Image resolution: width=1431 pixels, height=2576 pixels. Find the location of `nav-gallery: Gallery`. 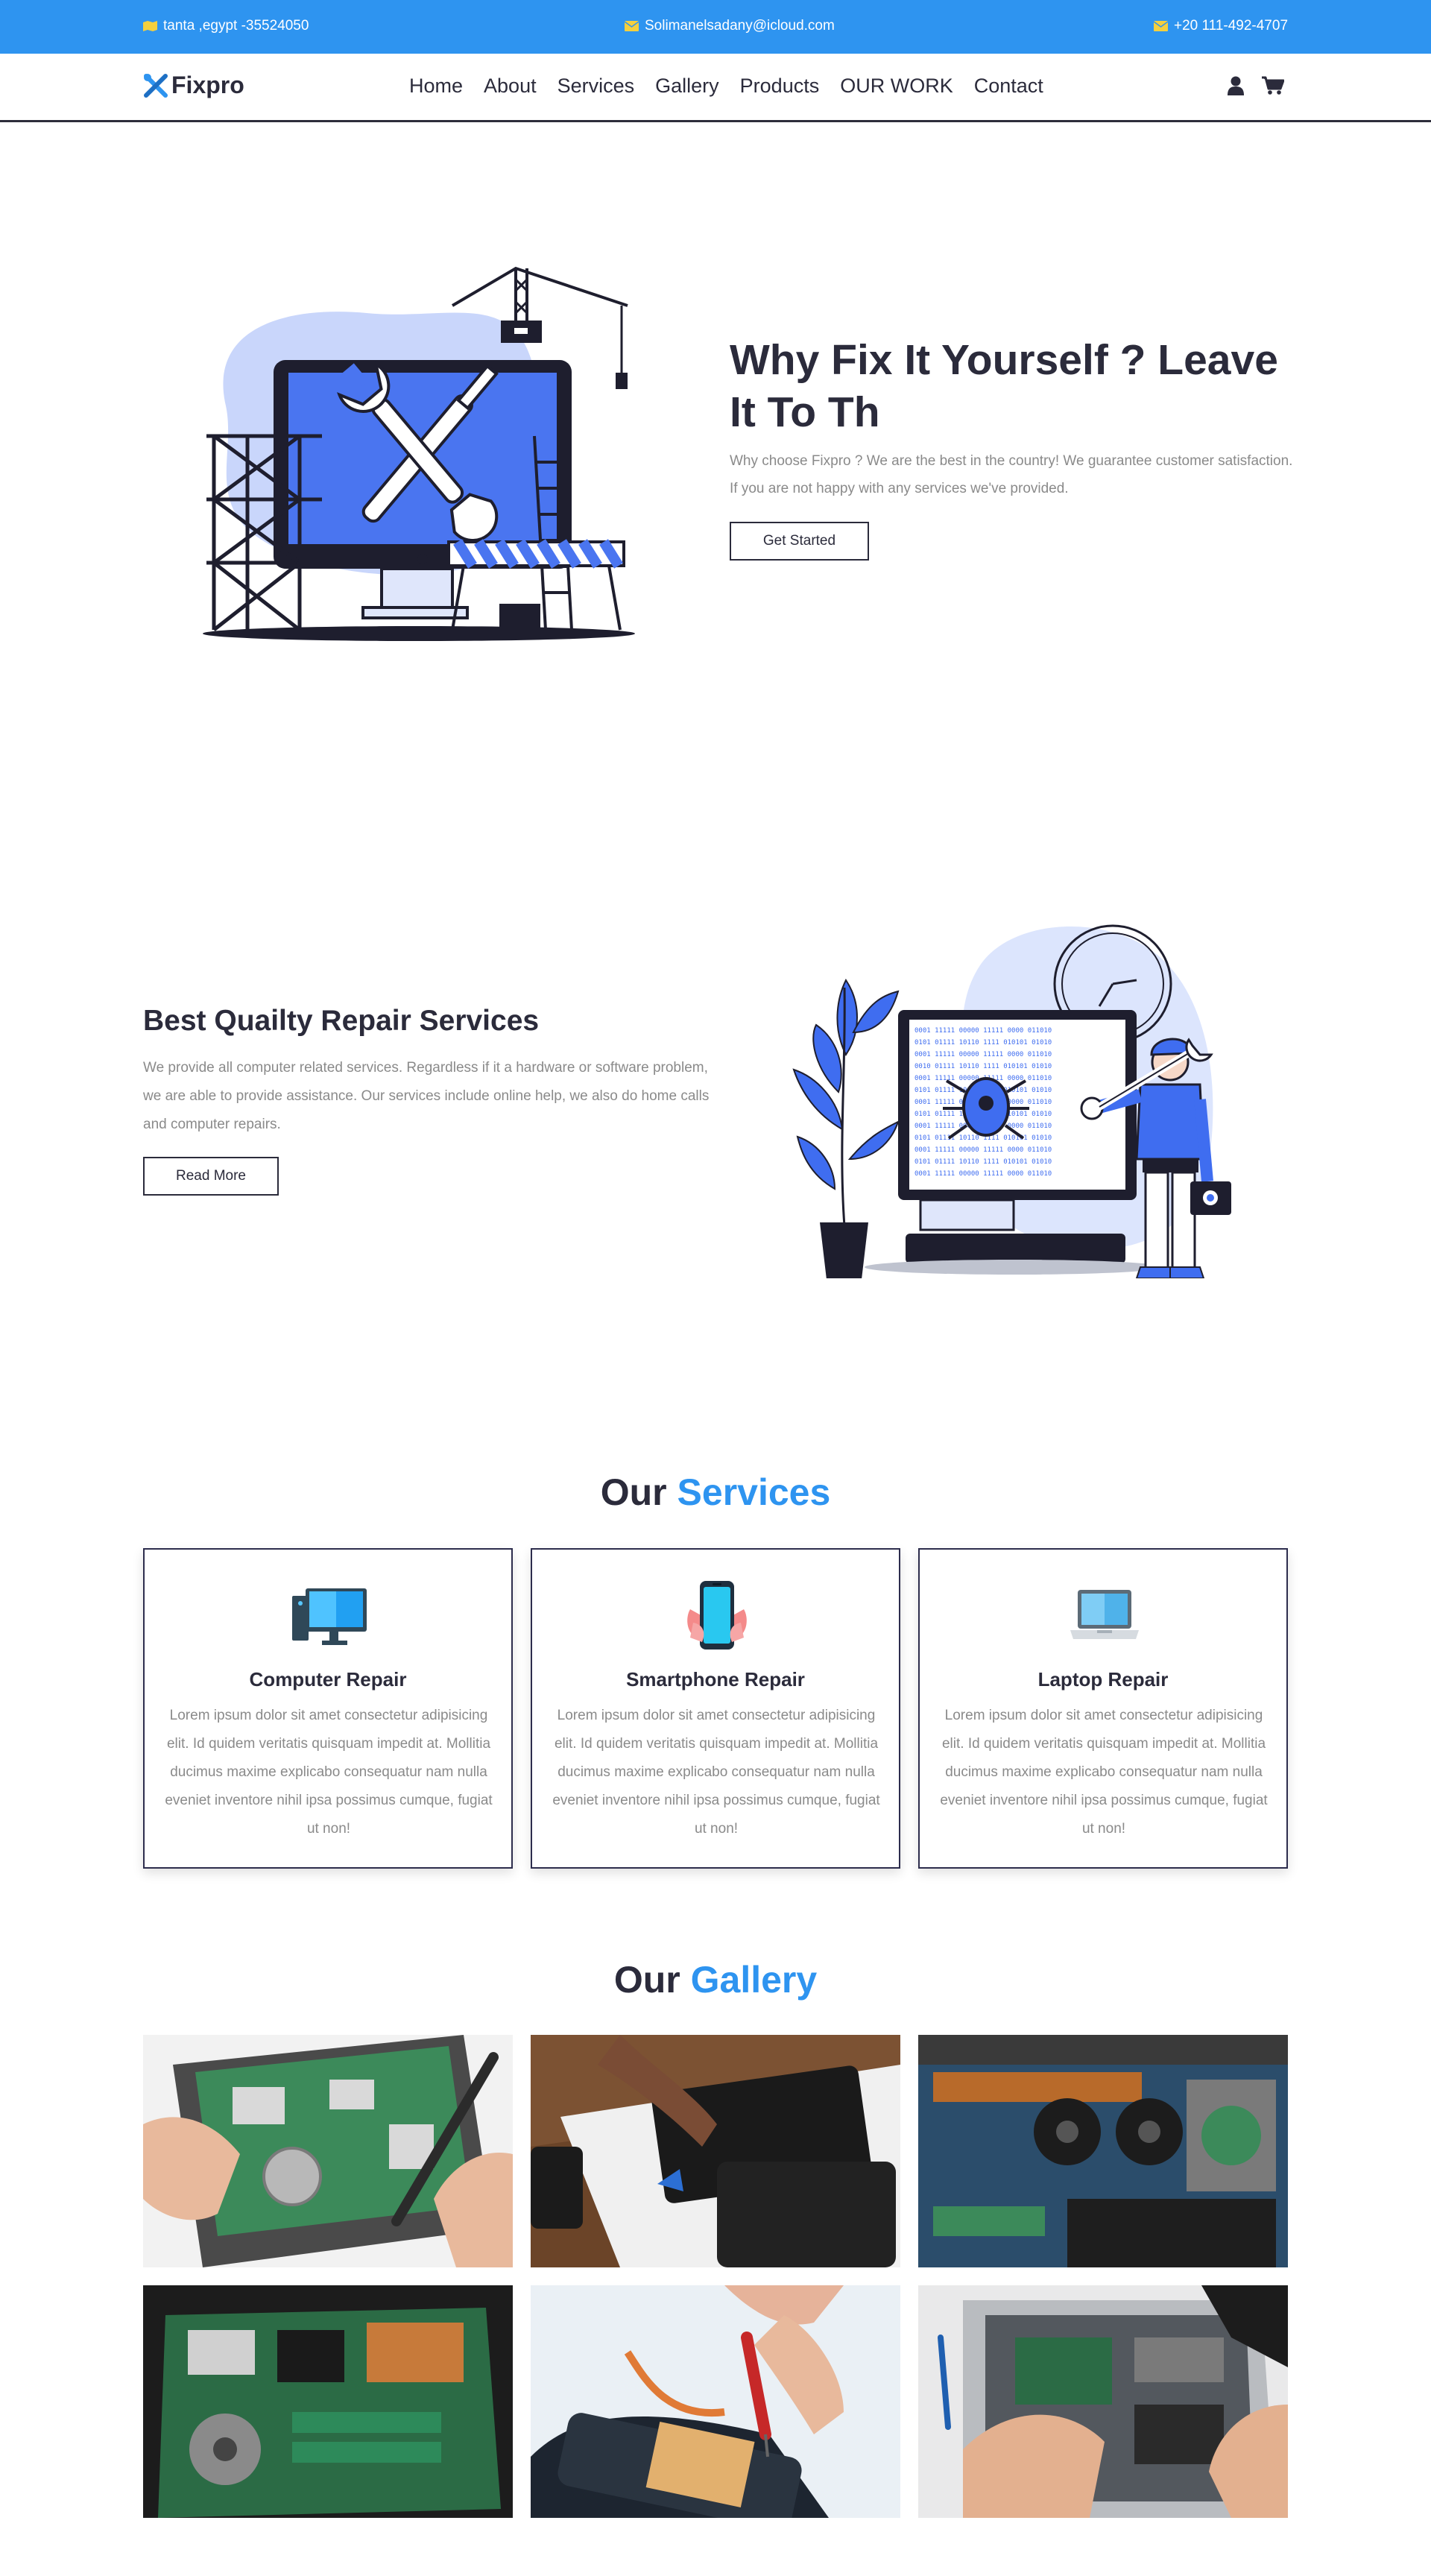

nav-gallery: Gallery is located at coordinates (687, 87).